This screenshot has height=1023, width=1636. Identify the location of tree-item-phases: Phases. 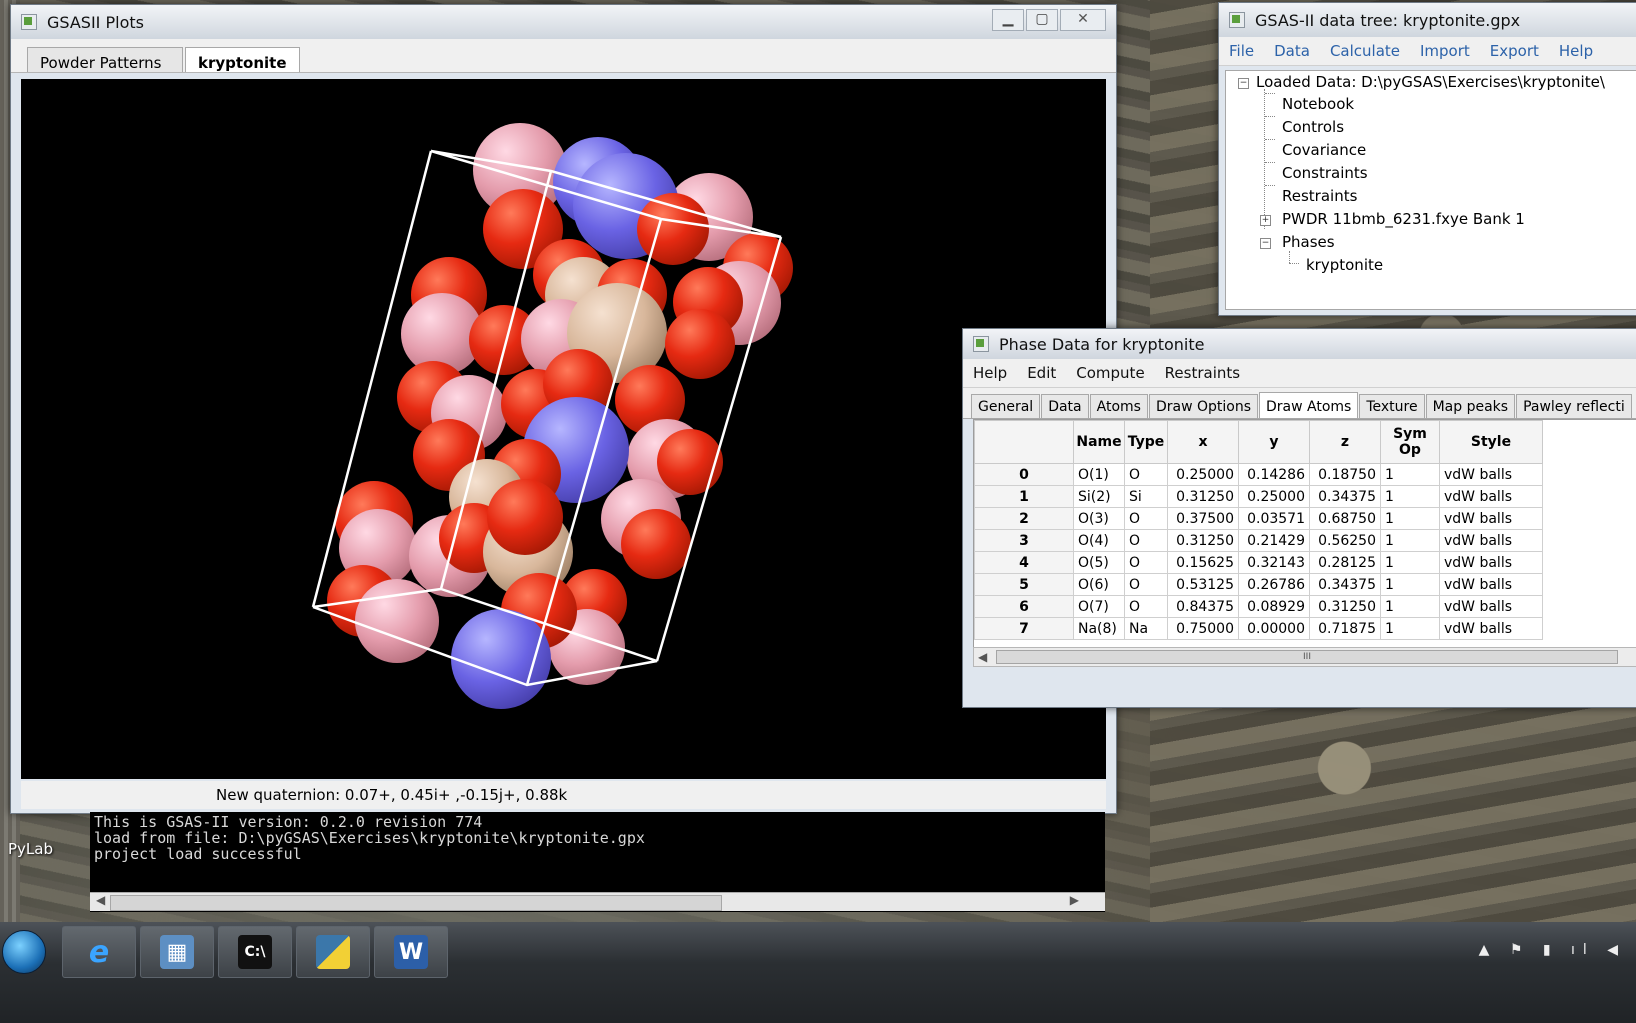
(1308, 242).